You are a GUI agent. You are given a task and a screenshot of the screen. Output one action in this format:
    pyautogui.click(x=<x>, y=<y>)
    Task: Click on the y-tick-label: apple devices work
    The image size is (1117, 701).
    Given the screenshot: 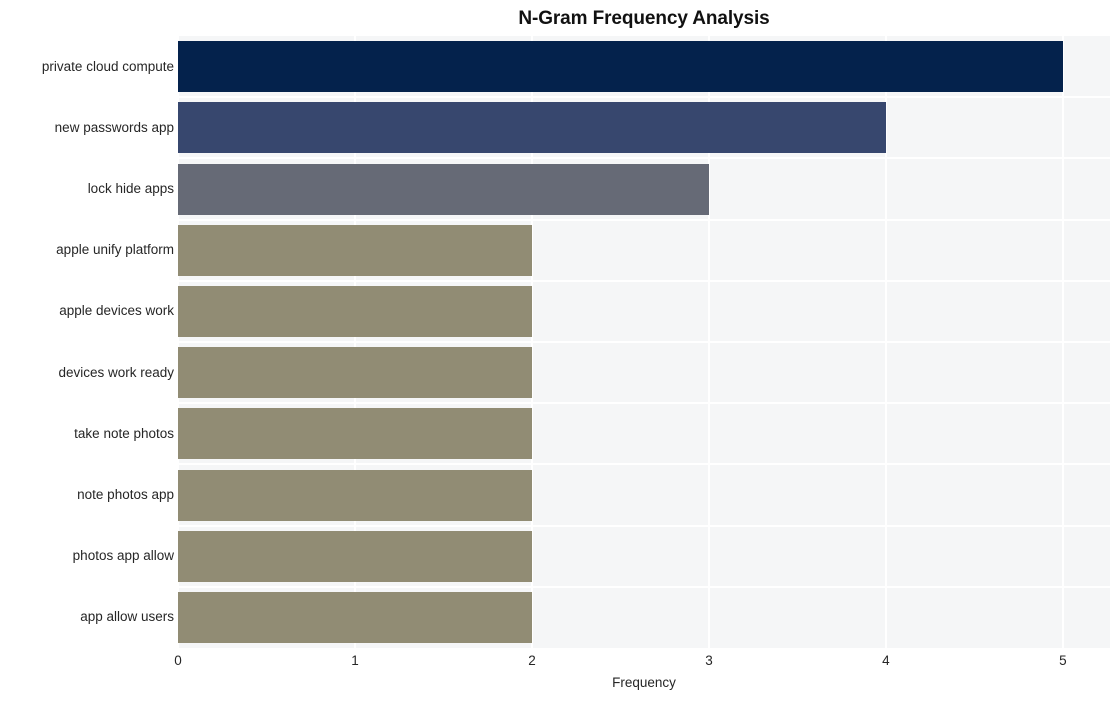 What is the action you would take?
    pyautogui.click(x=116, y=311)
    